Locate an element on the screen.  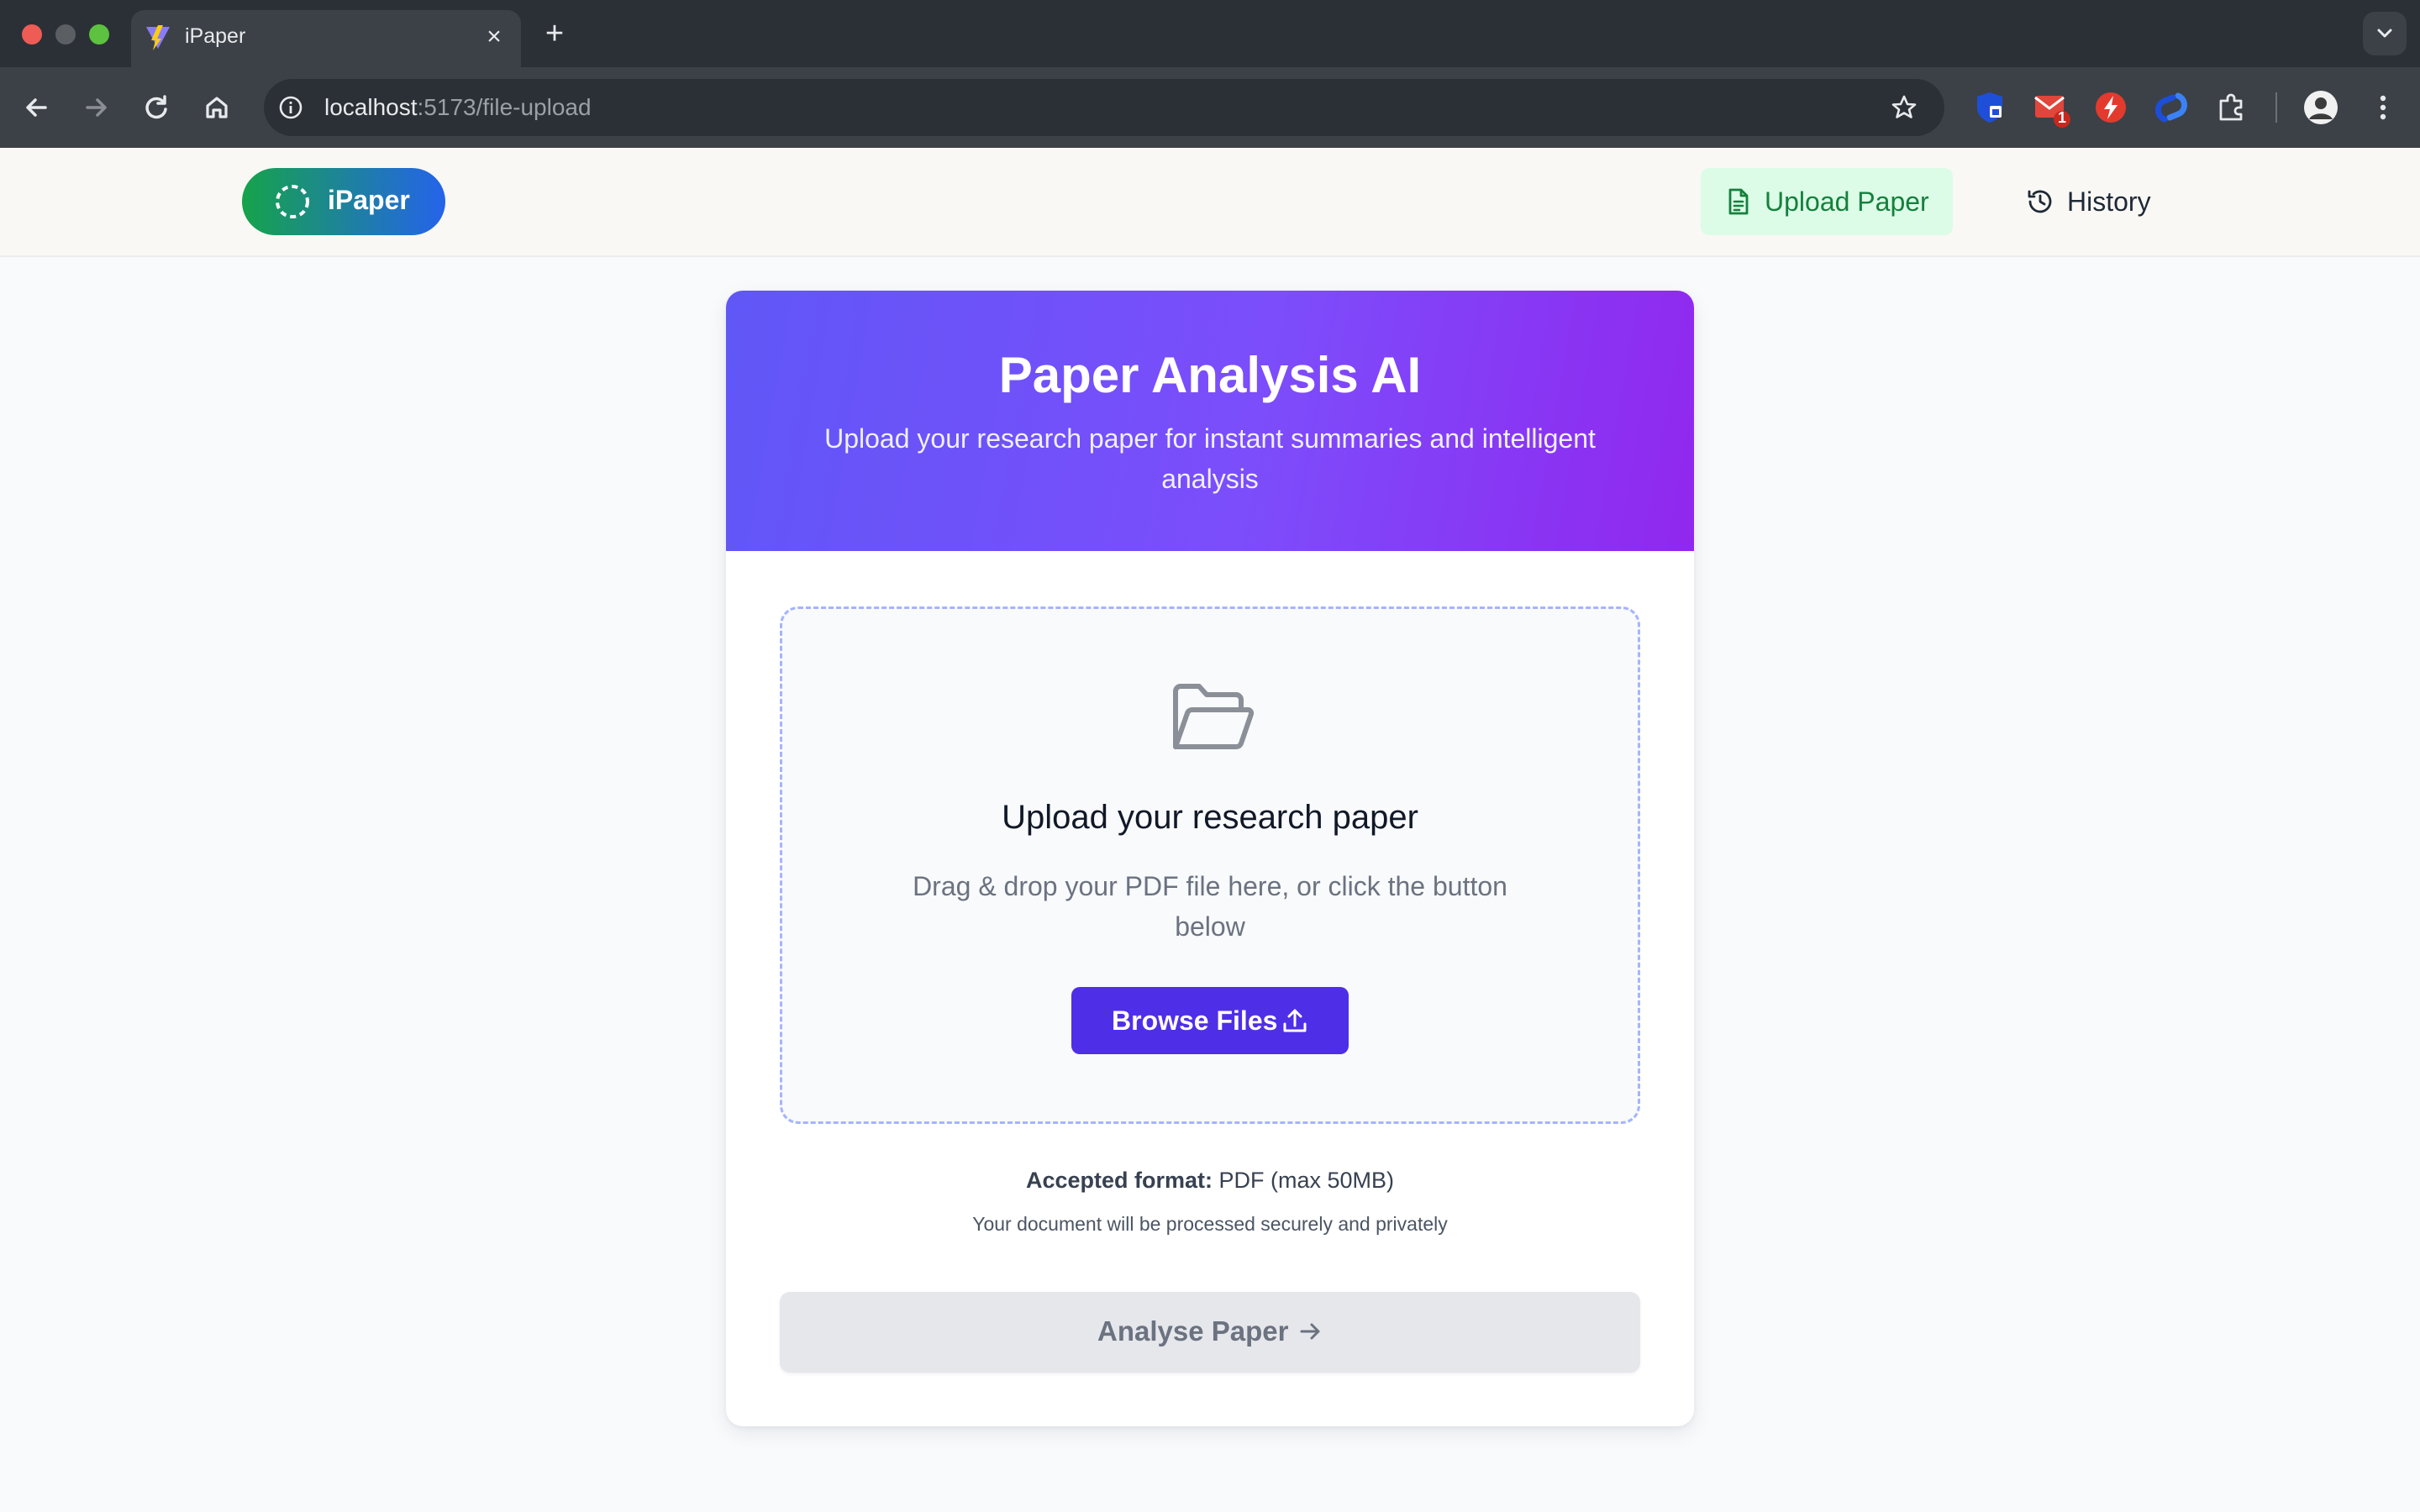
new-tab-button: + is located at coordinates (554, 33).